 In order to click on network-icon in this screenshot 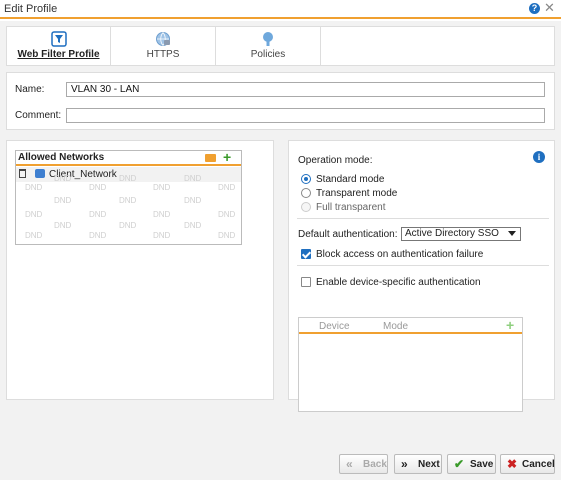, I will do `click(40, 173)`.